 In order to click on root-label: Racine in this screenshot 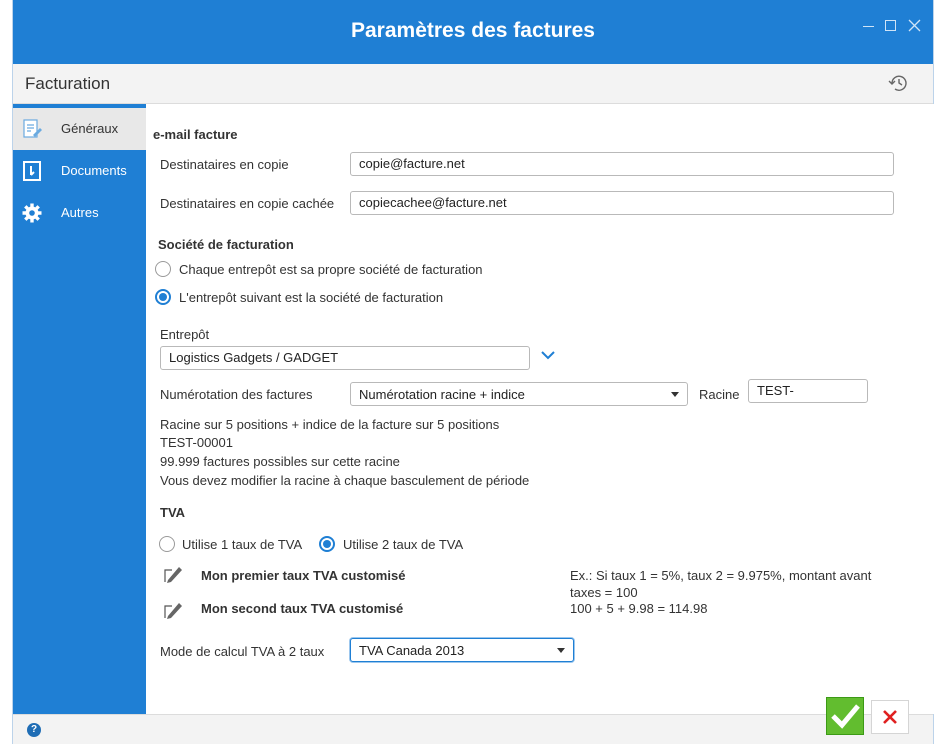, I will do `click(719, 394)`.